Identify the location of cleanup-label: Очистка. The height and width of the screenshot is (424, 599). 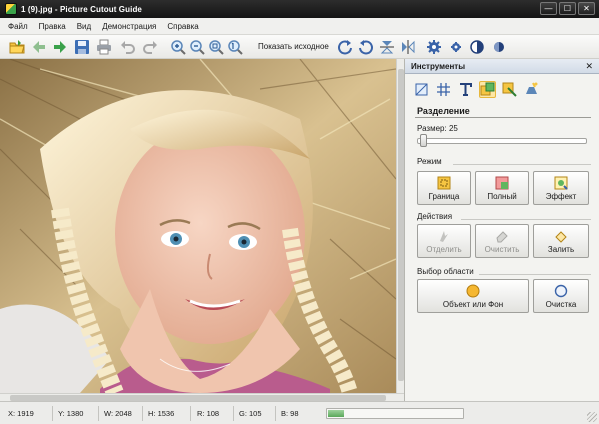
(561, 304).